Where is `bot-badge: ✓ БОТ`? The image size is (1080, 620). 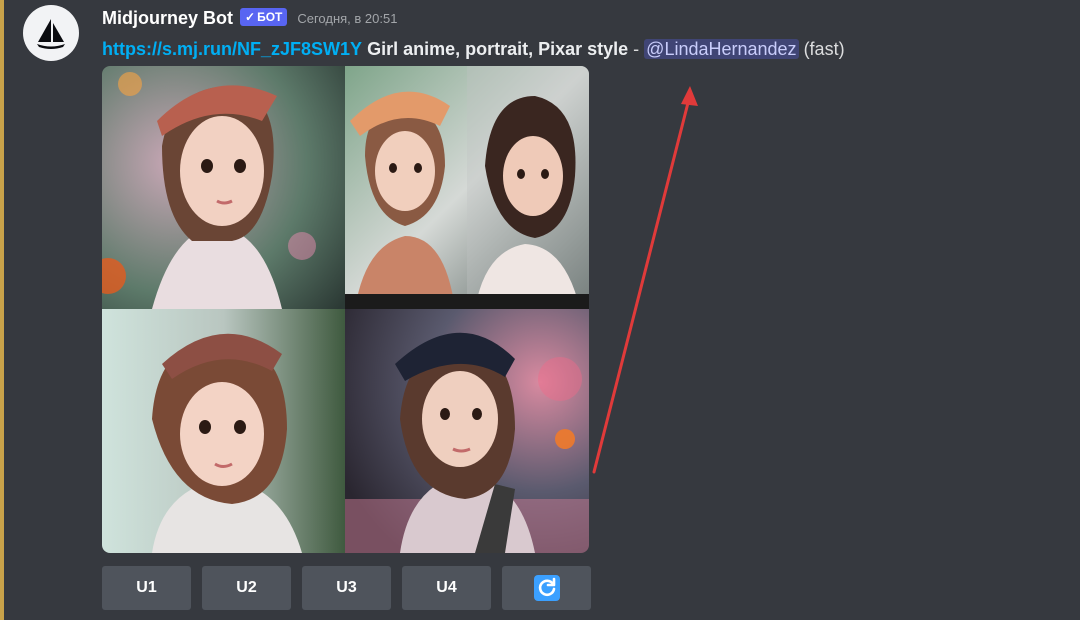
bot-badge: ✓ БОТ is located at coordinates (264, 17).